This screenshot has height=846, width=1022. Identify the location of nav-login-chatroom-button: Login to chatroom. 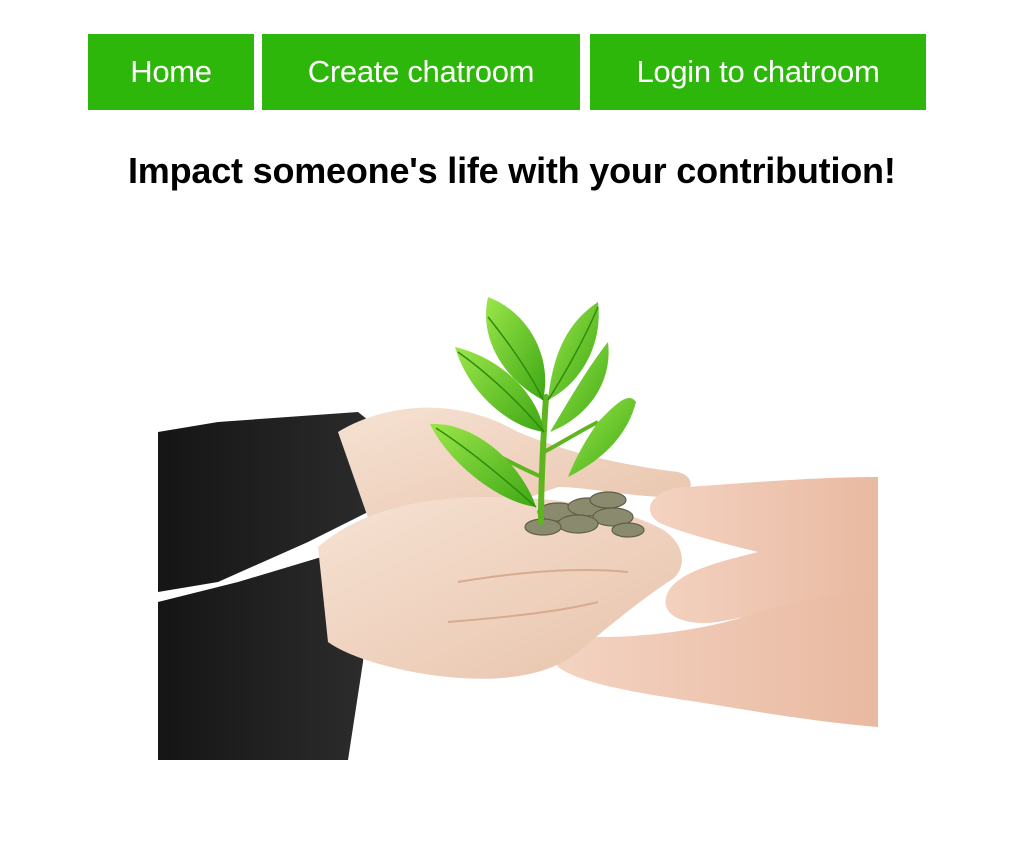
(758, 72).